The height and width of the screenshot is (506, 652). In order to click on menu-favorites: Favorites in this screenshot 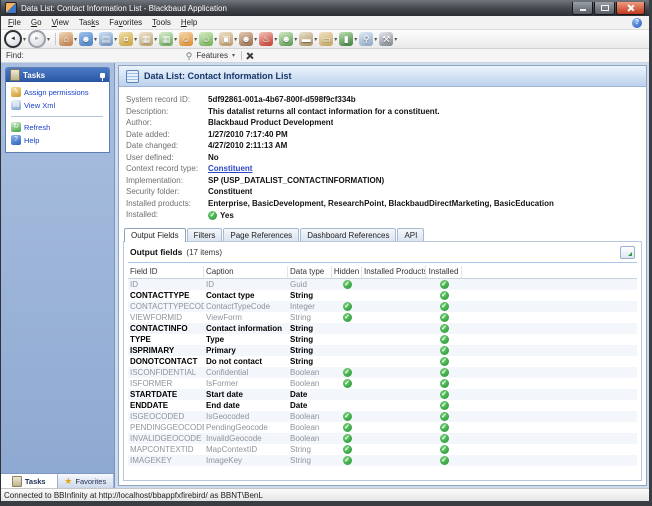, I will do `click(125, 22)`.